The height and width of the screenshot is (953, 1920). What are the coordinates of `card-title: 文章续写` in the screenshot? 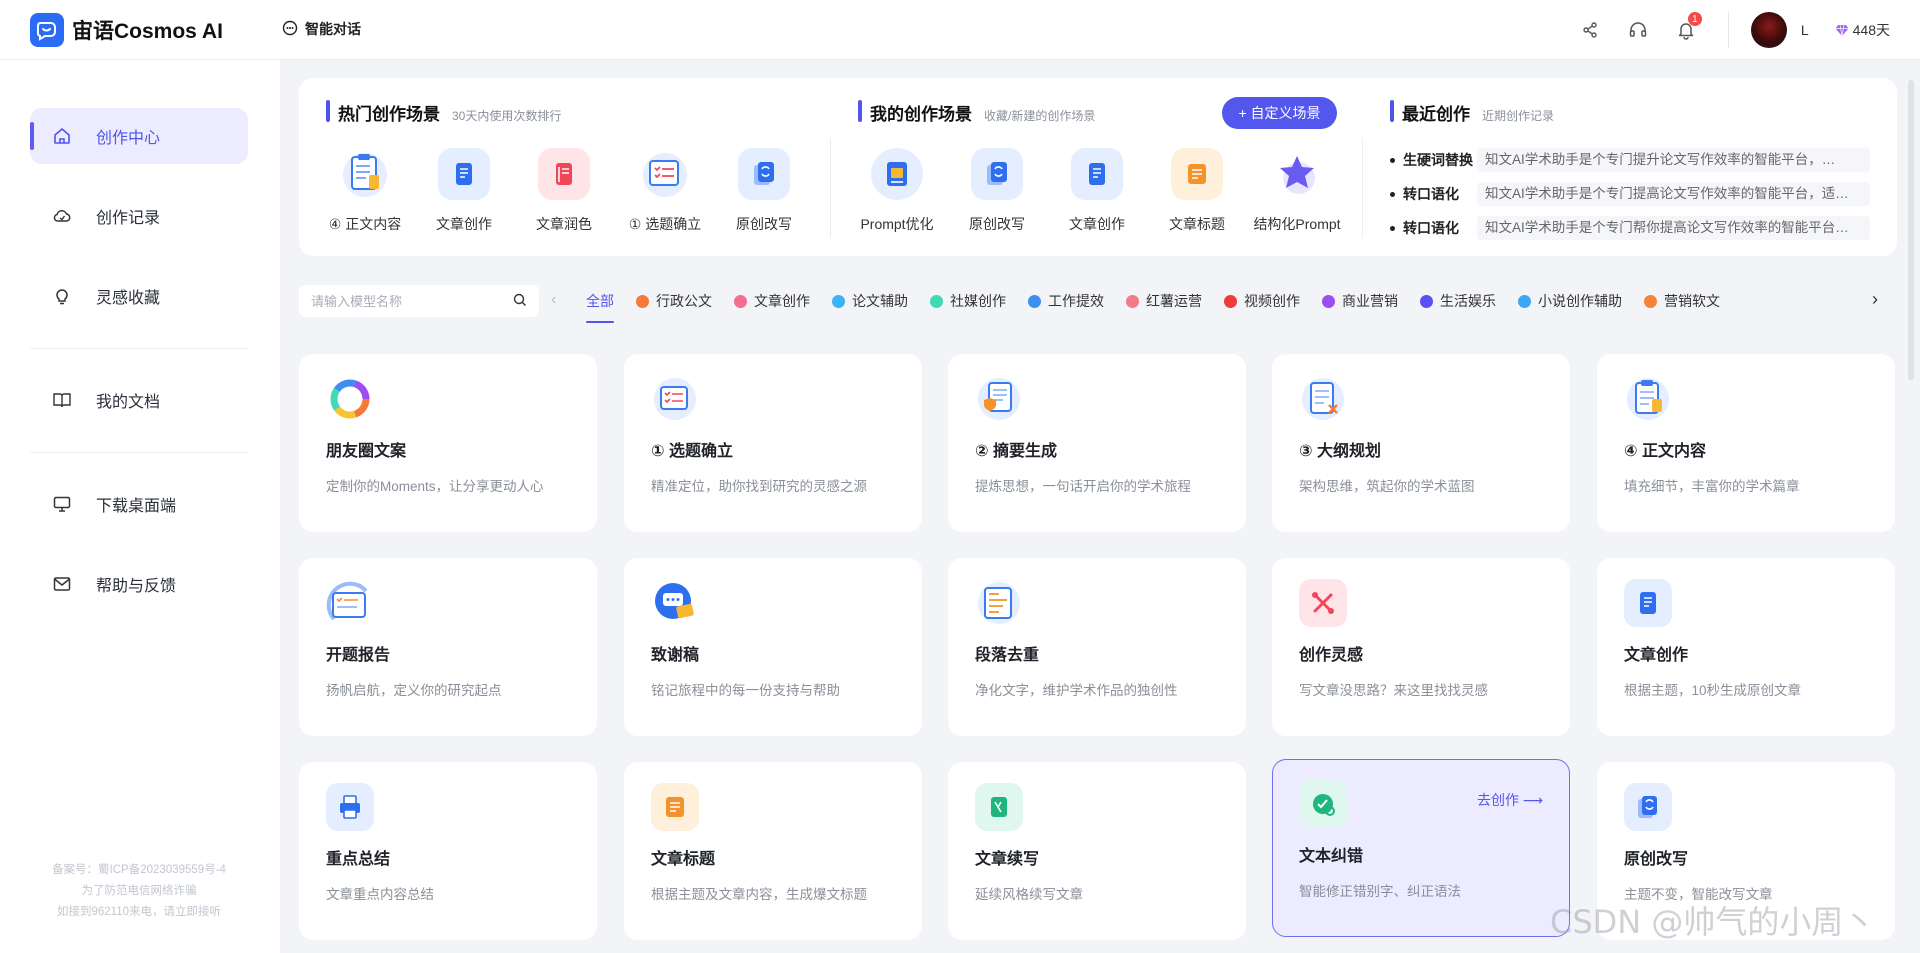 It's located at (1007, 859).